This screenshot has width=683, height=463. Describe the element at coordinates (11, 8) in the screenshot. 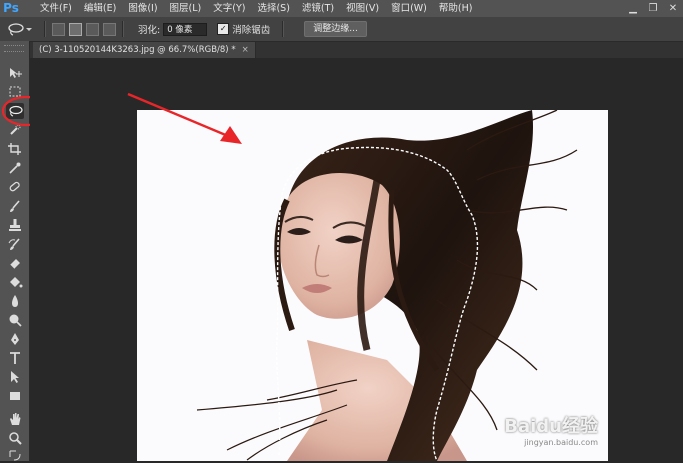

I see `photoshop-logo: Ps` at that location.